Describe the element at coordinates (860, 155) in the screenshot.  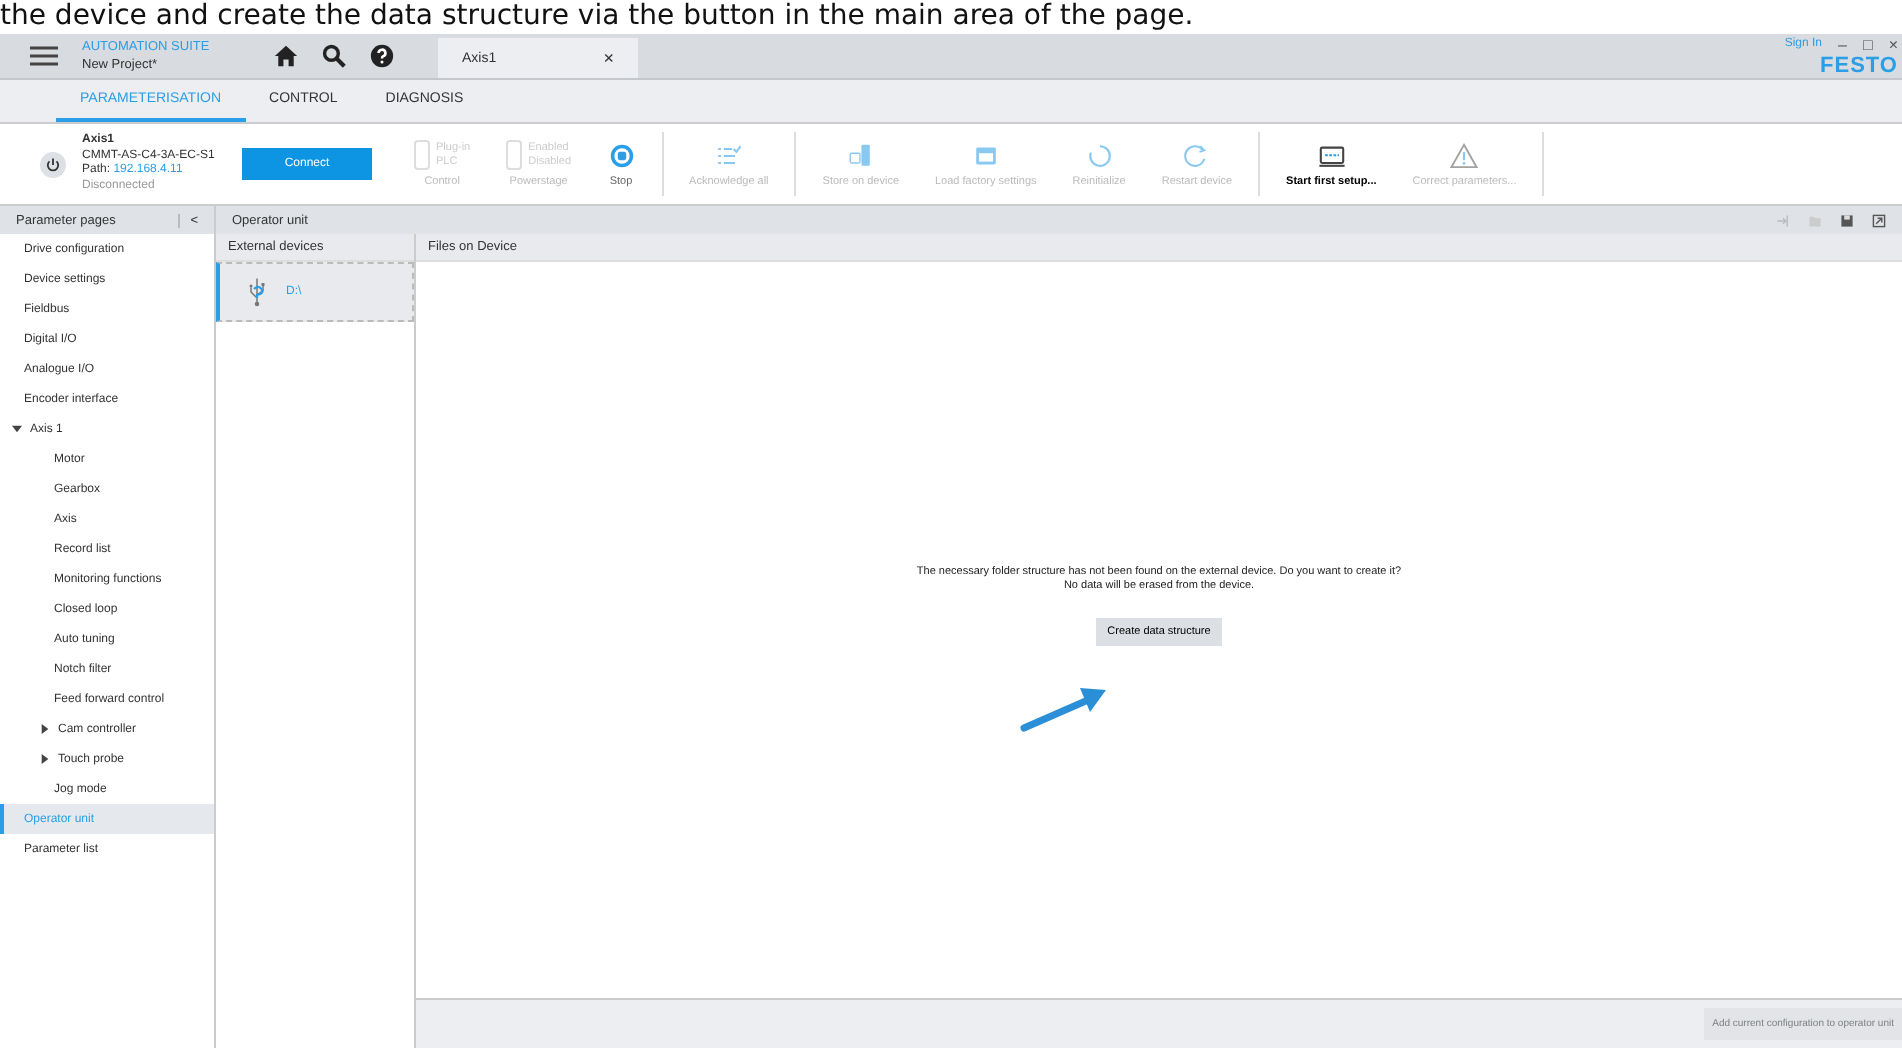
I see `device-store-icon` at that location.